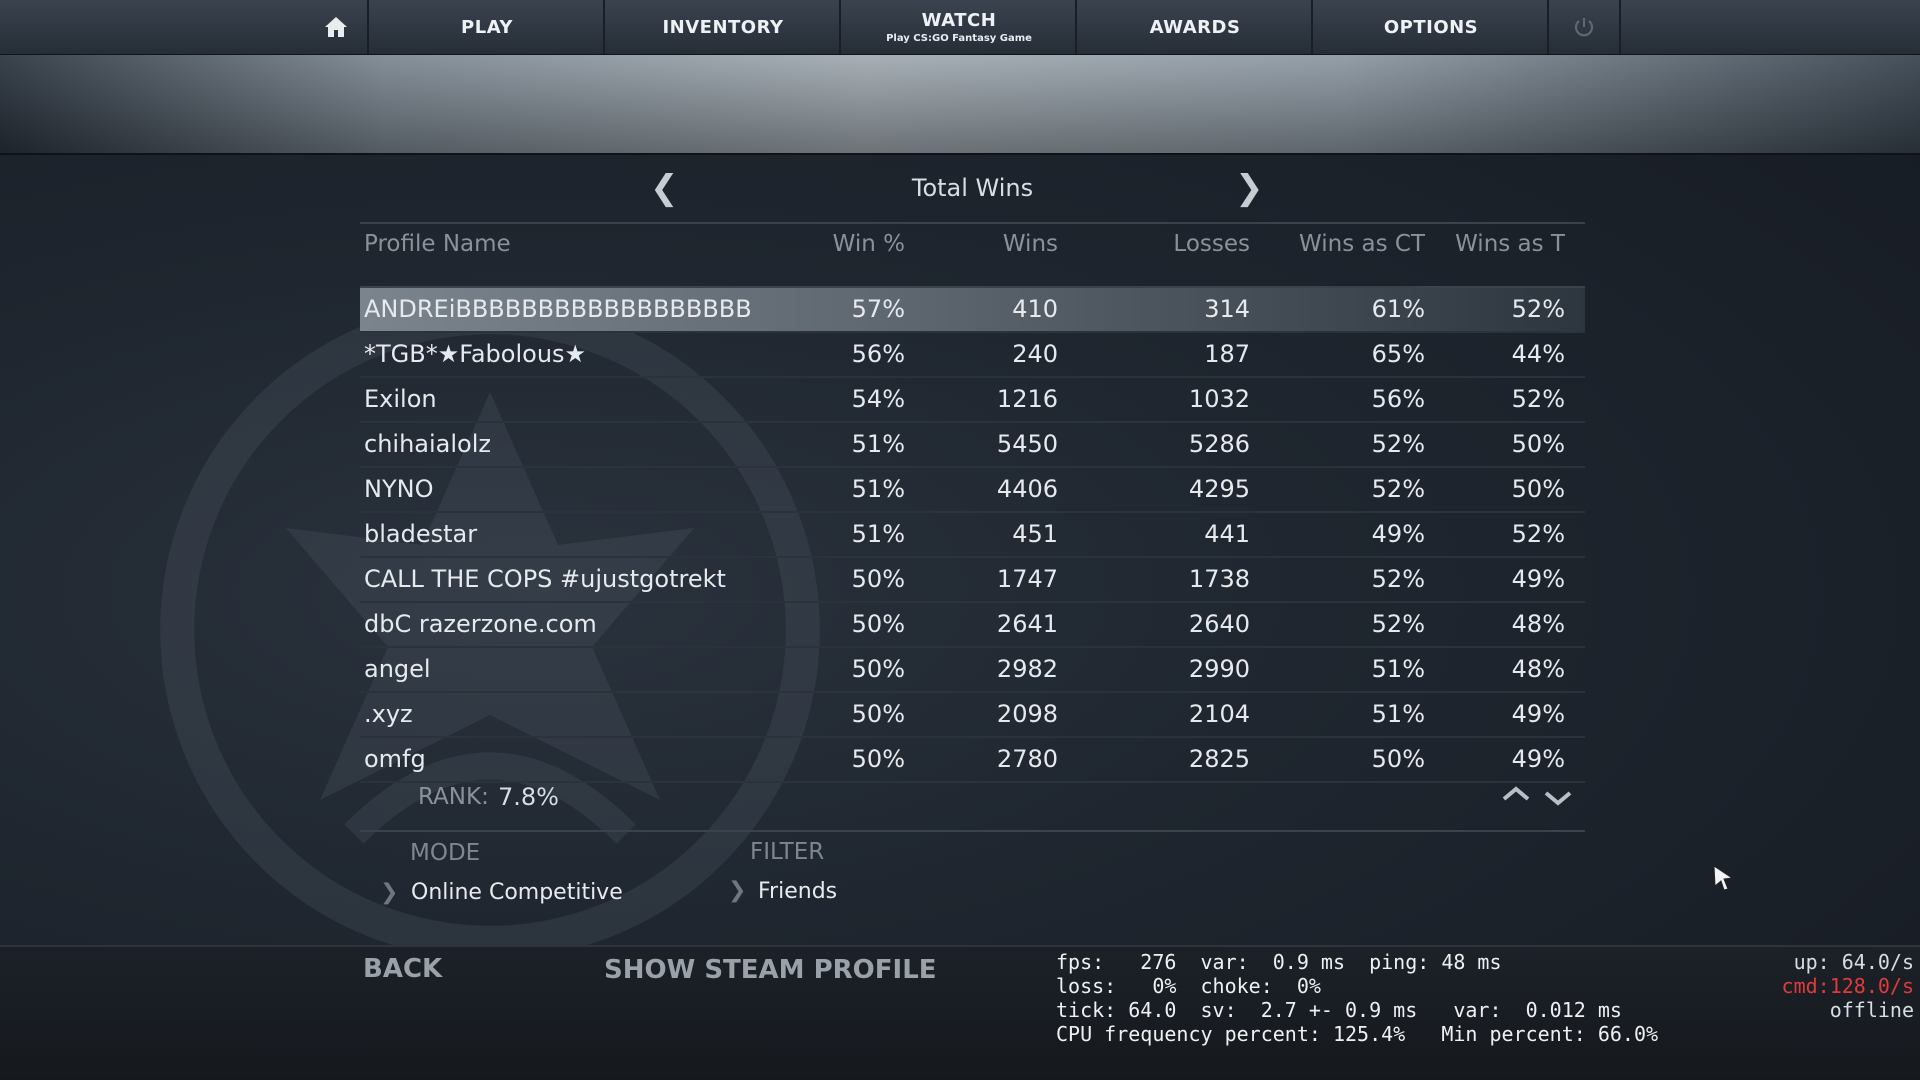  What do you see at coordinates (1035, 309) in the screenshot?
I see `cell-wins: 410` at bounding box center [1035, 309].